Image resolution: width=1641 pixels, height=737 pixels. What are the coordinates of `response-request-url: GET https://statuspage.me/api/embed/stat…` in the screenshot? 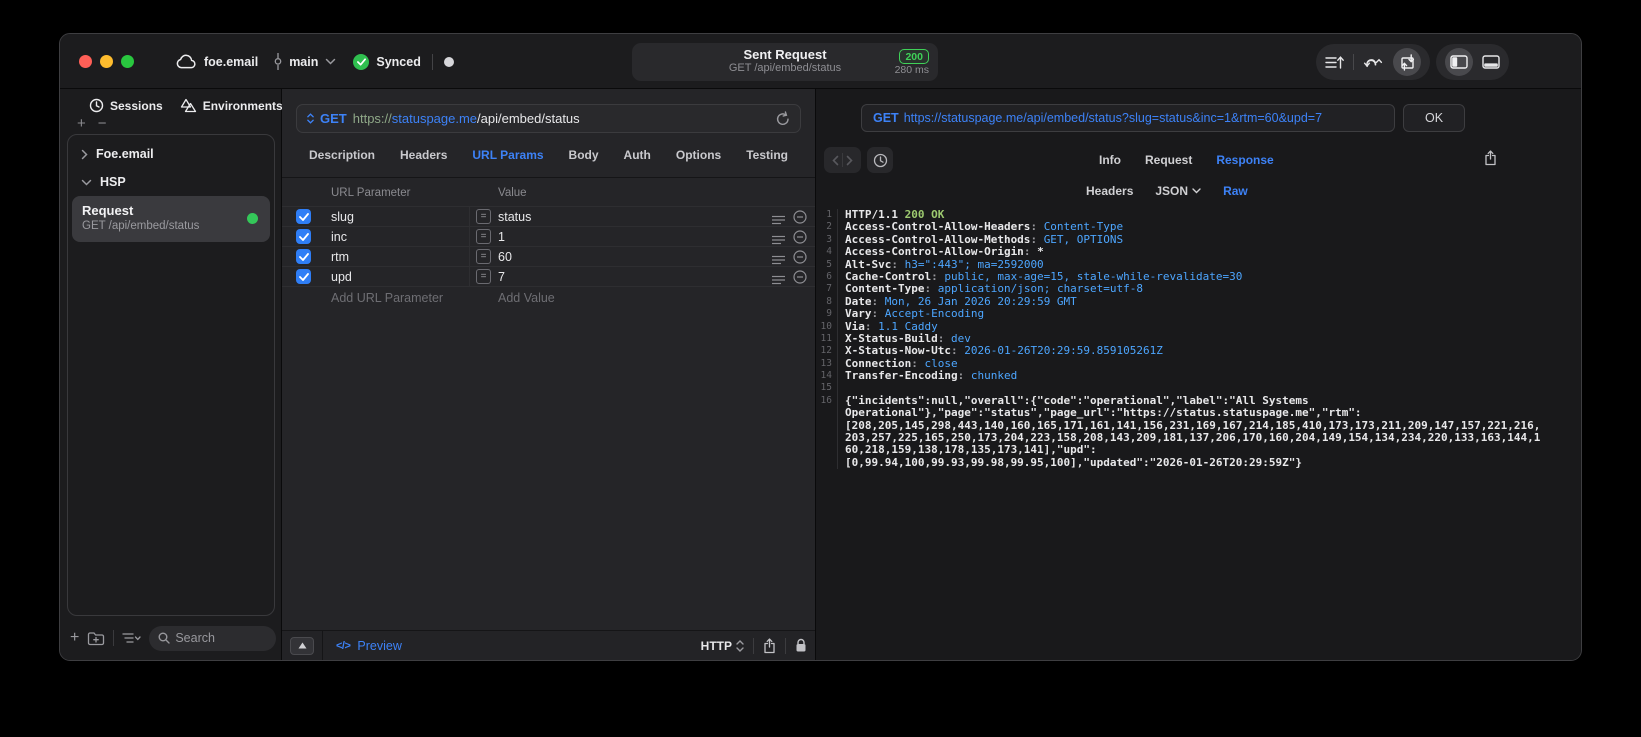 It's located at (1128, 118).